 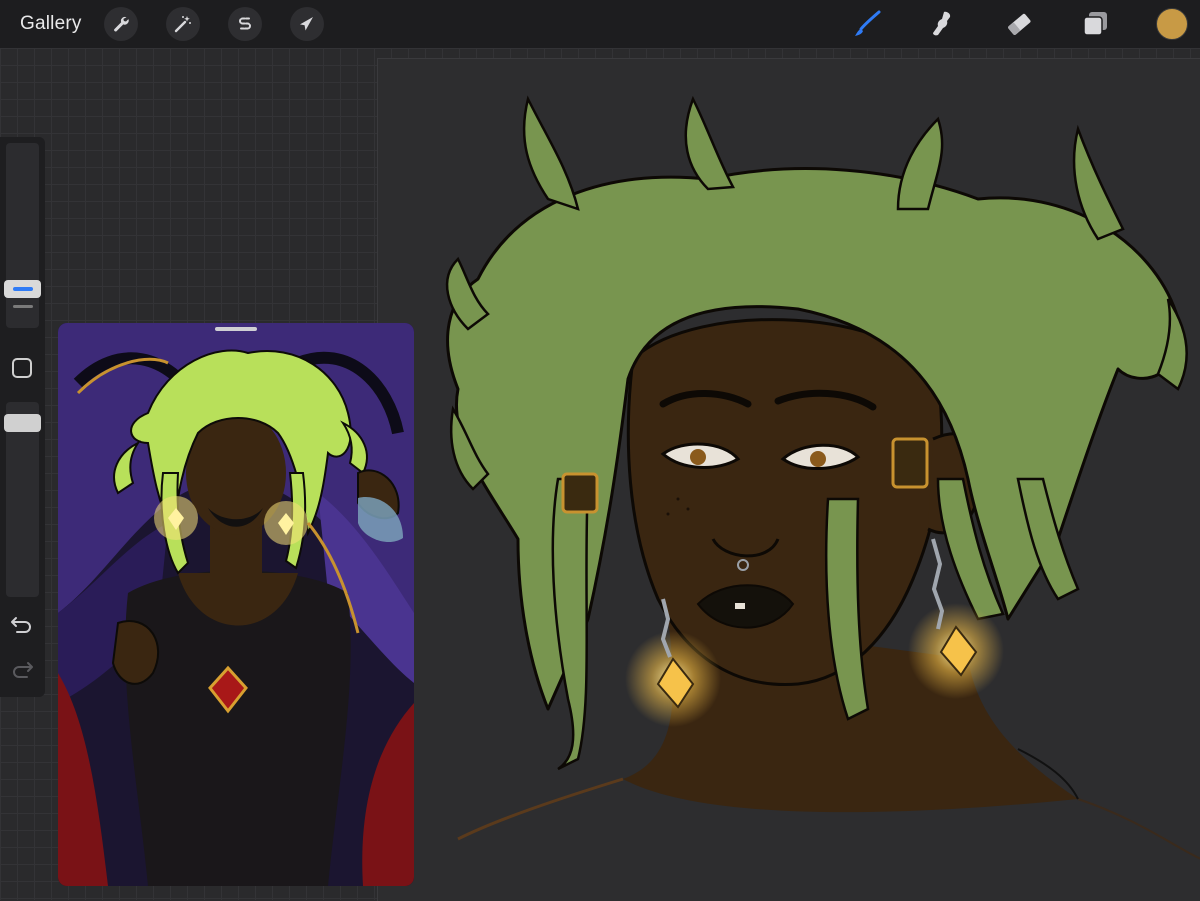 I want to click on selection-button, so click(x=244, y=24).